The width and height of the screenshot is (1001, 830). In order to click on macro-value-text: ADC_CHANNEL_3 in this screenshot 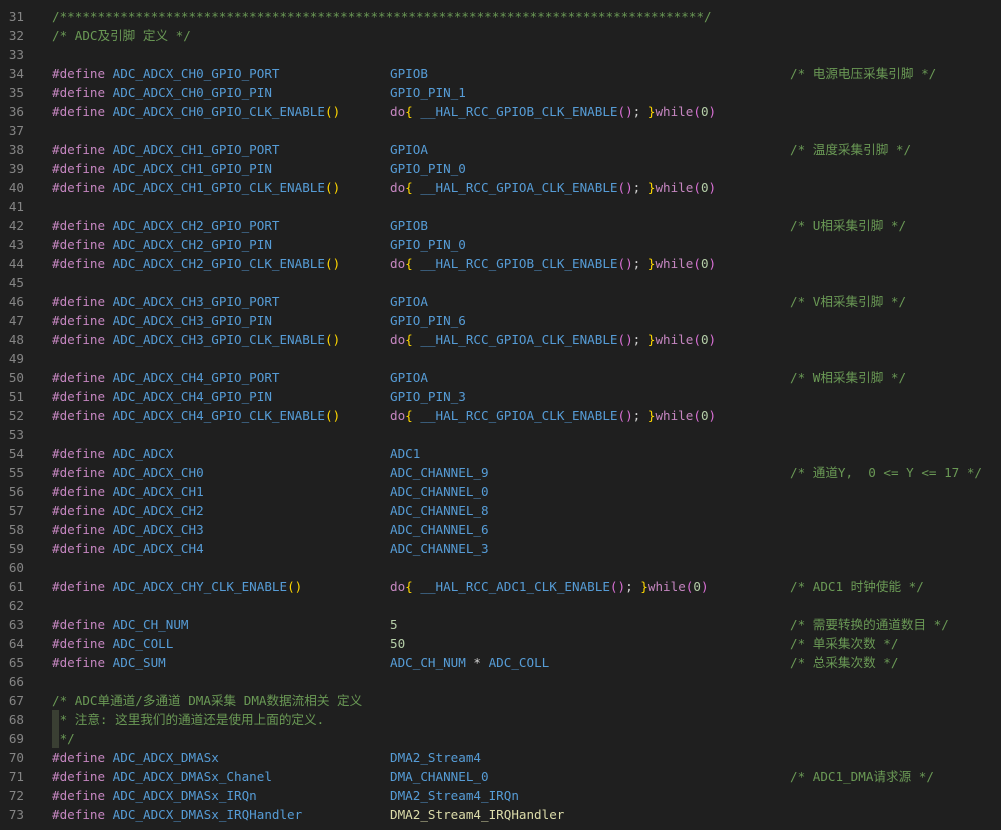, I will do `click(439, 548)`.